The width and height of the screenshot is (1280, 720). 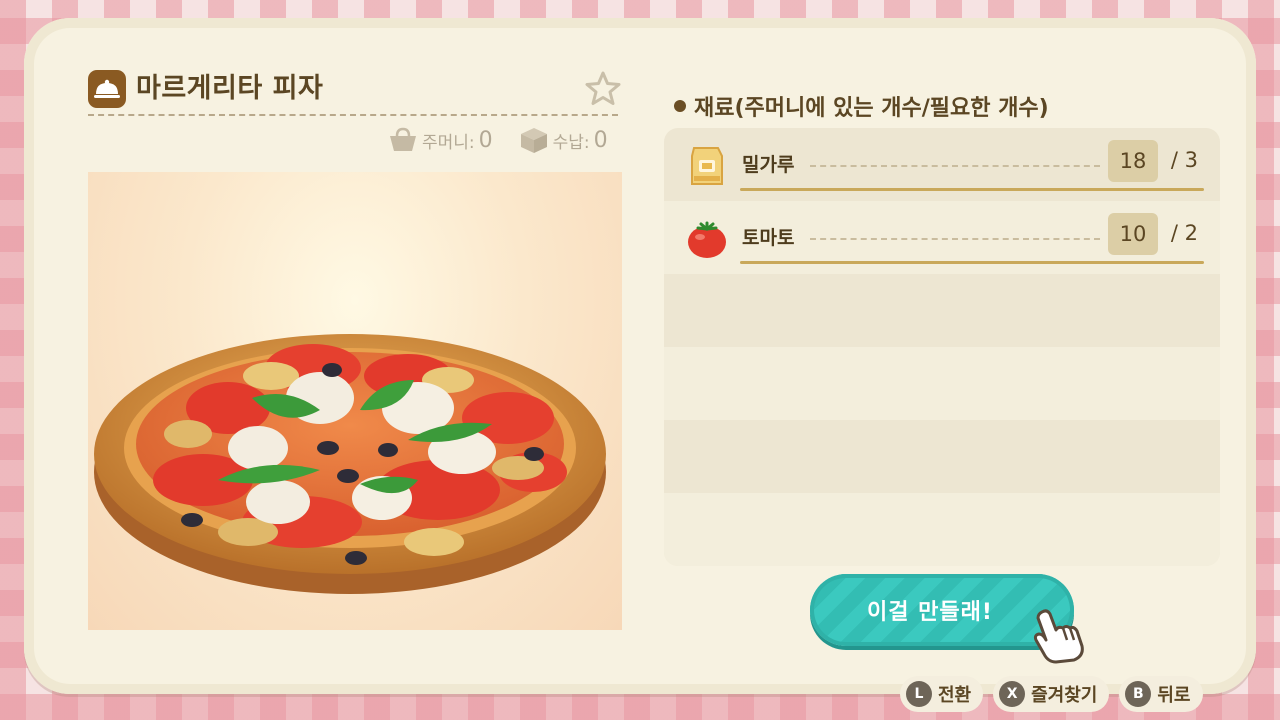 What do you see at coordinates (930, 612) in the screenshot?
I see `craft-button-label: 이걸 만들래!` at bounding box center [930, 612].